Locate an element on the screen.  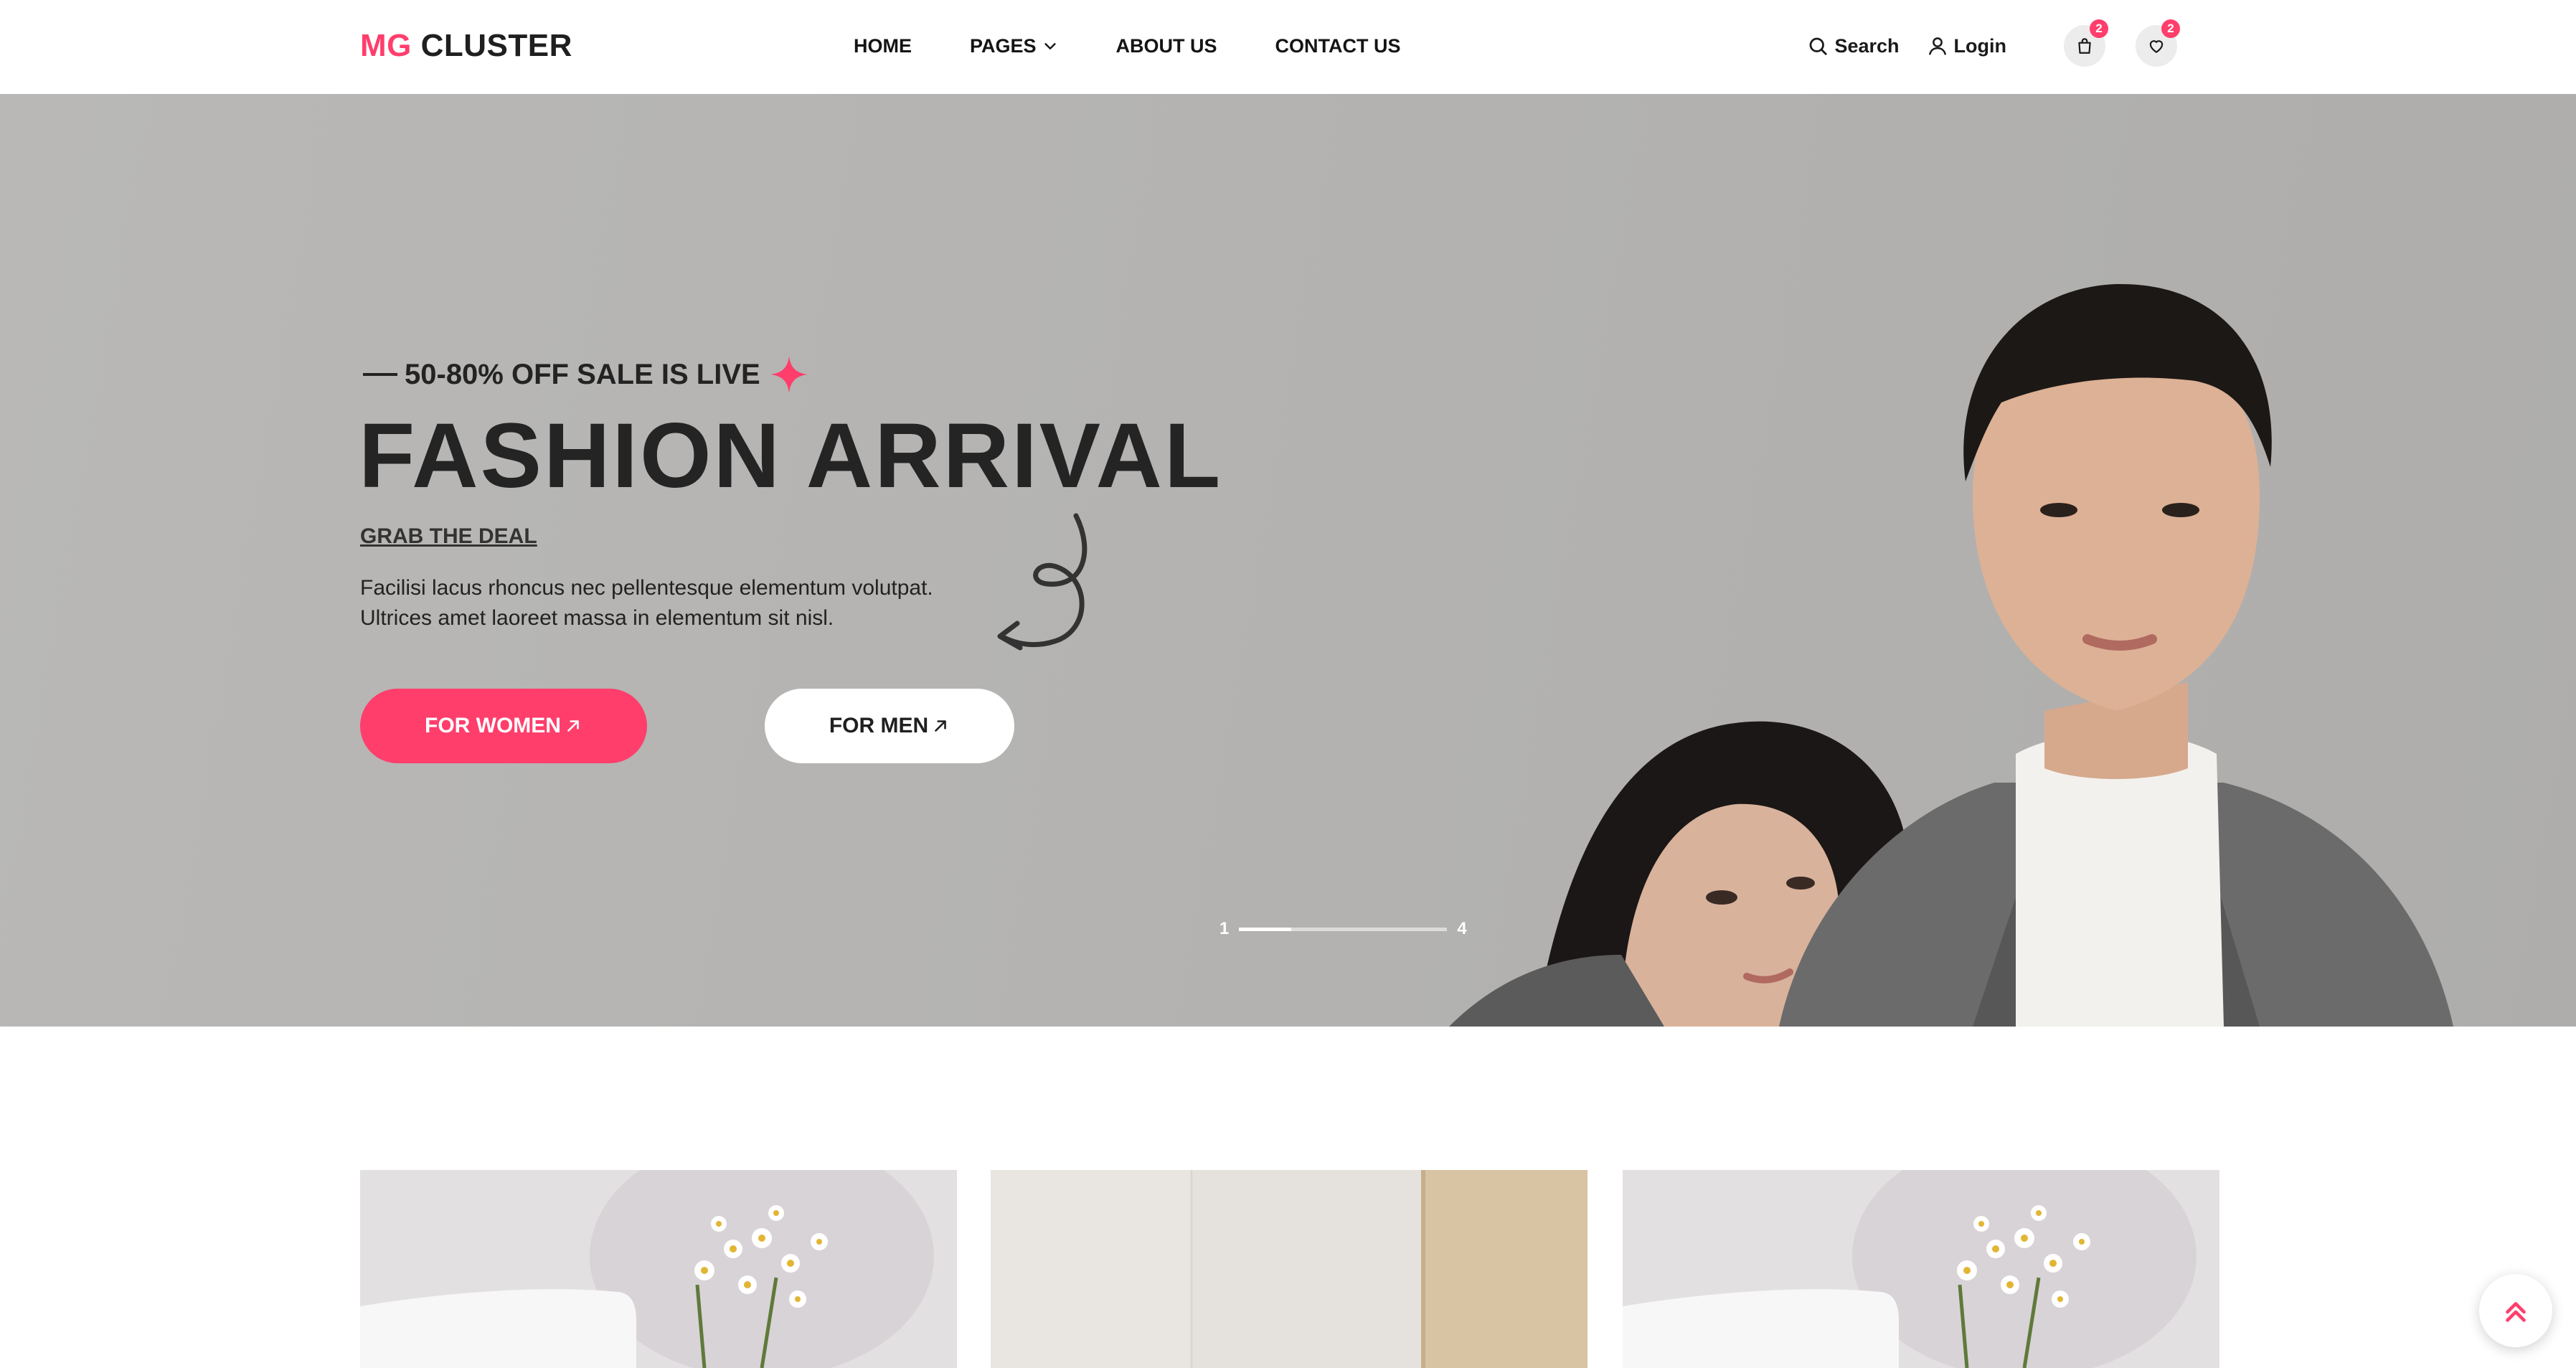
main-nav: HOME PAGES ABOUT US CONTACT US is located at coordinates (1127, 46).